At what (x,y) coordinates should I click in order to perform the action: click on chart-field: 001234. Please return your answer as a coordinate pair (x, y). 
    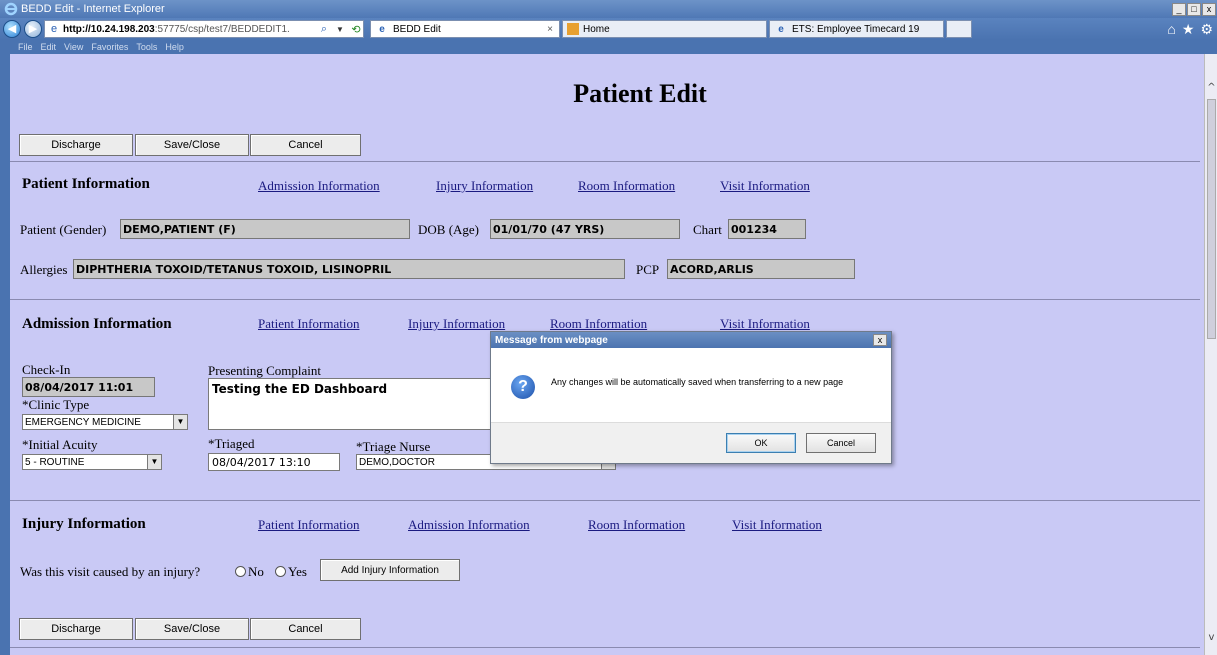
    Looking at the image, I should click on (767, 229).